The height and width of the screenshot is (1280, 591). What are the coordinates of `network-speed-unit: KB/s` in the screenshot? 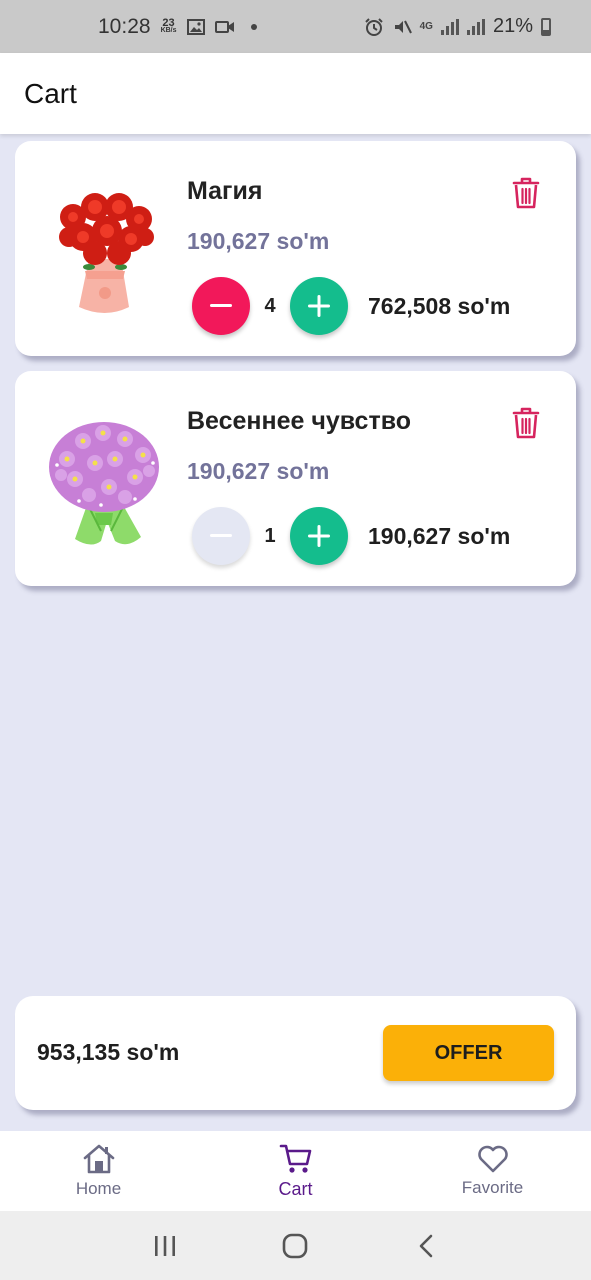 It's located at (168, 30).